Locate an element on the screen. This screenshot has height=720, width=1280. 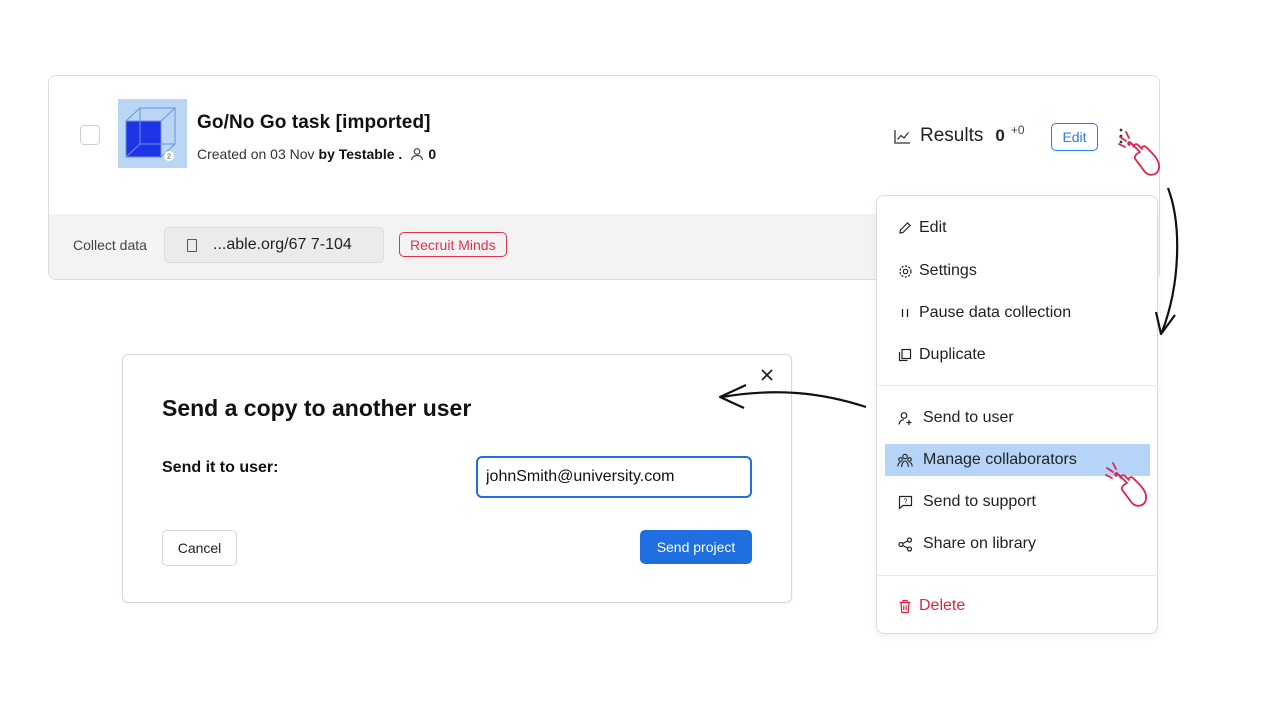
support-icon: ? is located at coordinates (905, 502).